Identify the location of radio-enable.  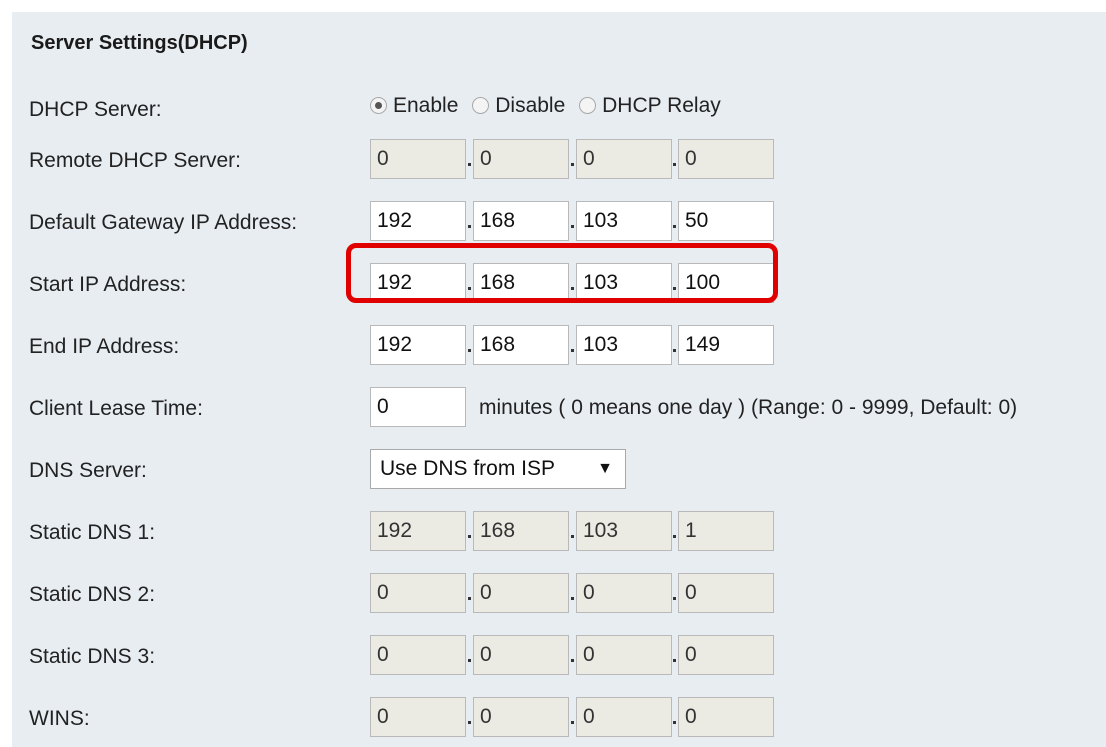
(378, 105).